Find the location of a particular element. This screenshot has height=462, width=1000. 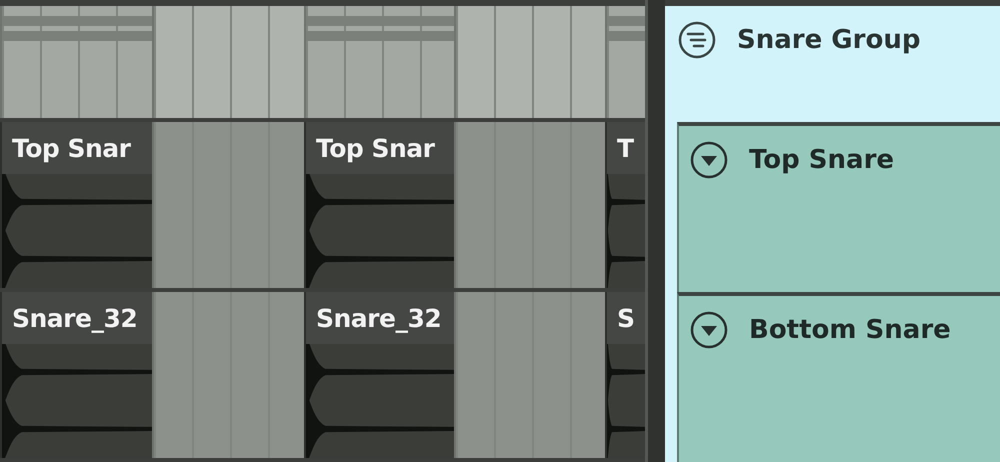

audio-clip: S is located at coordinates (625, 375).